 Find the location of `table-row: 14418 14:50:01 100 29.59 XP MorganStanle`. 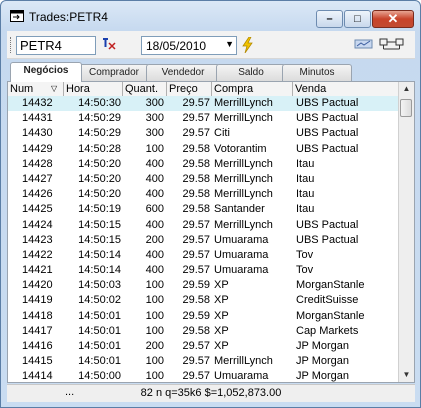

table-row: 14418 14:50:01 100 29.59 XP MorganStanle is located at coordinates (204, 316).